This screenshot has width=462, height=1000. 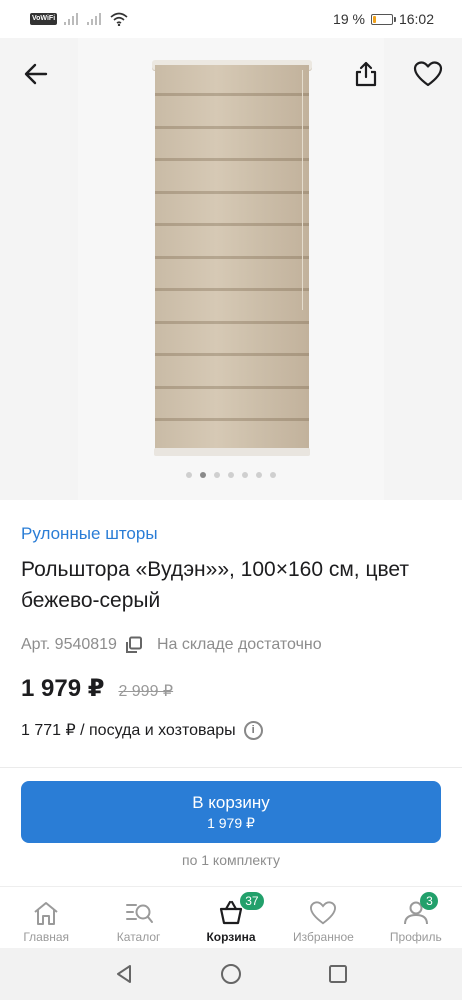 I want to click on per-set-note: по 1 комплекту, so click(x=230, y=860).